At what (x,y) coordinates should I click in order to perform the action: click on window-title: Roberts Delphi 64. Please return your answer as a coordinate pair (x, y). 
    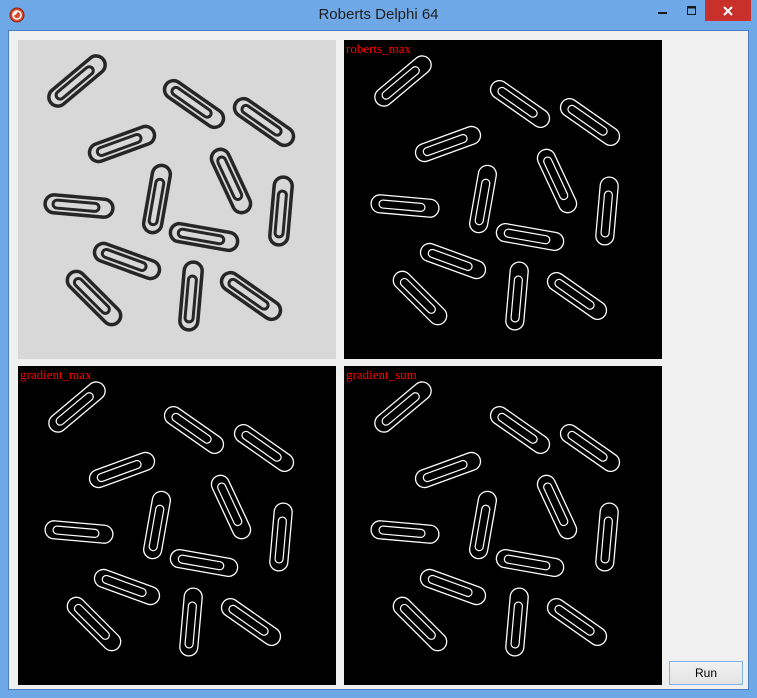
    Looking at the image, I should click on (378, 14).